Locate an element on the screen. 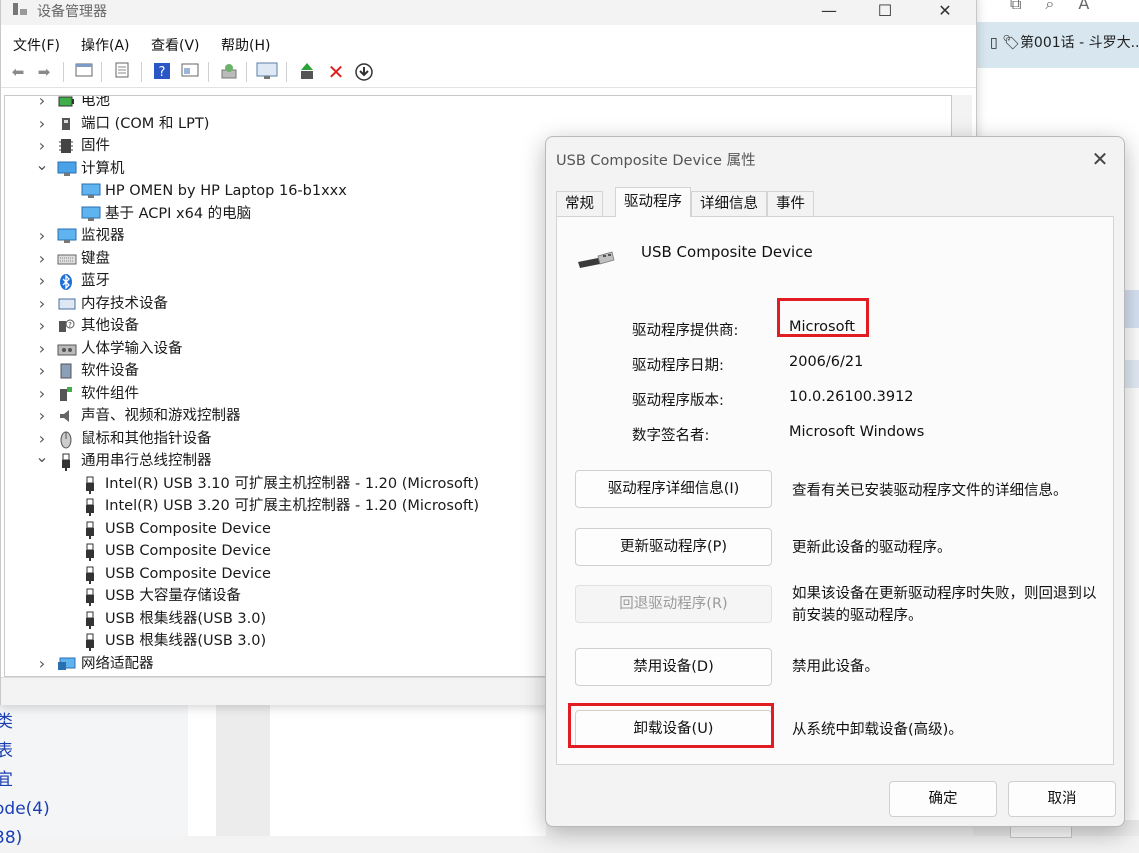 Image resolution: width=1139 pixels, height=853 pixels. bluetooth-icon is located at coordinates (66, 281).